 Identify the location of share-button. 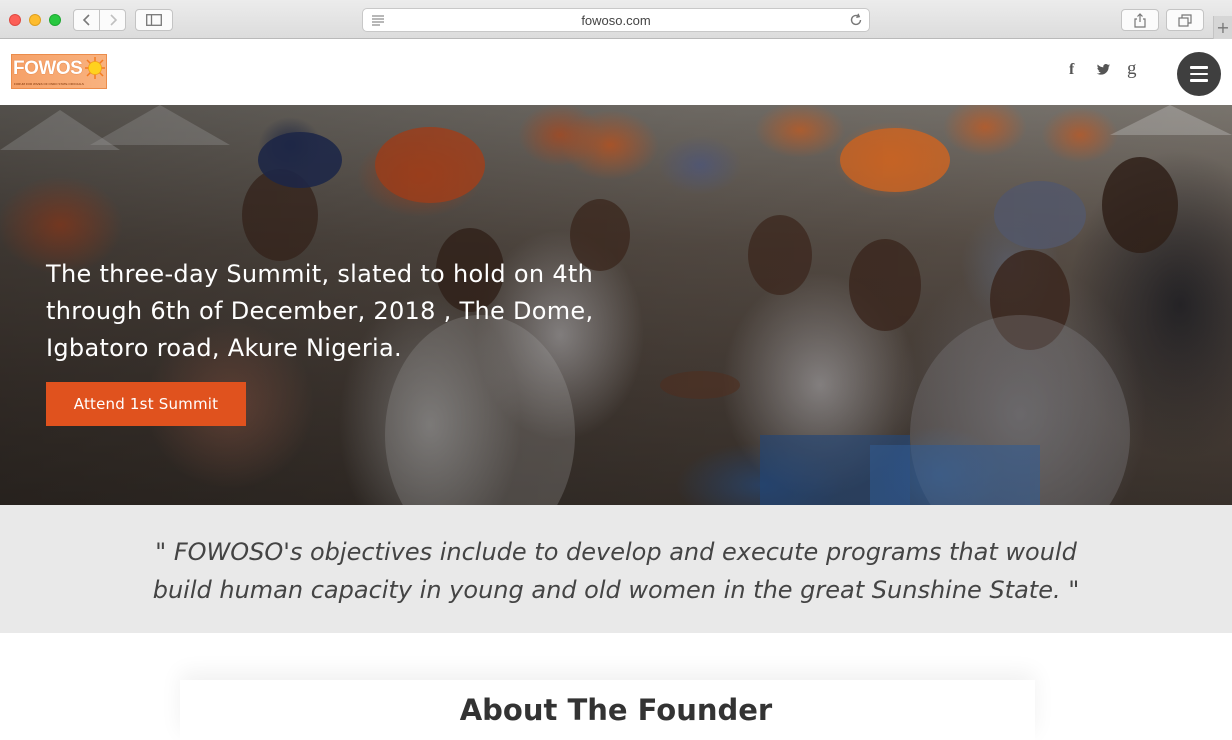
(1140, 20).